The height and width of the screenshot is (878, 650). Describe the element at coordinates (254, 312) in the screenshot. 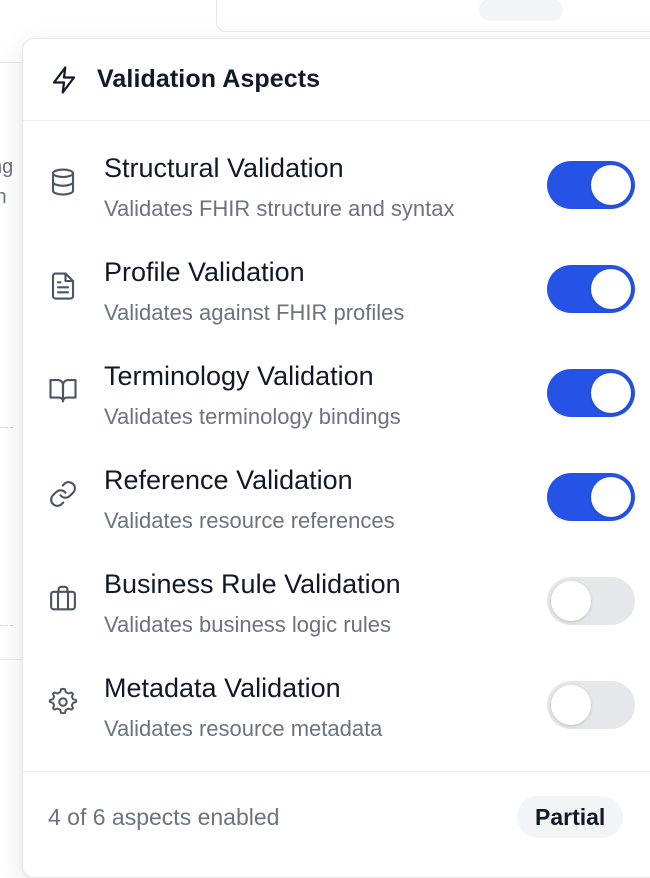

I see `aspect-description: Validates against FHIR profiles` at that location.